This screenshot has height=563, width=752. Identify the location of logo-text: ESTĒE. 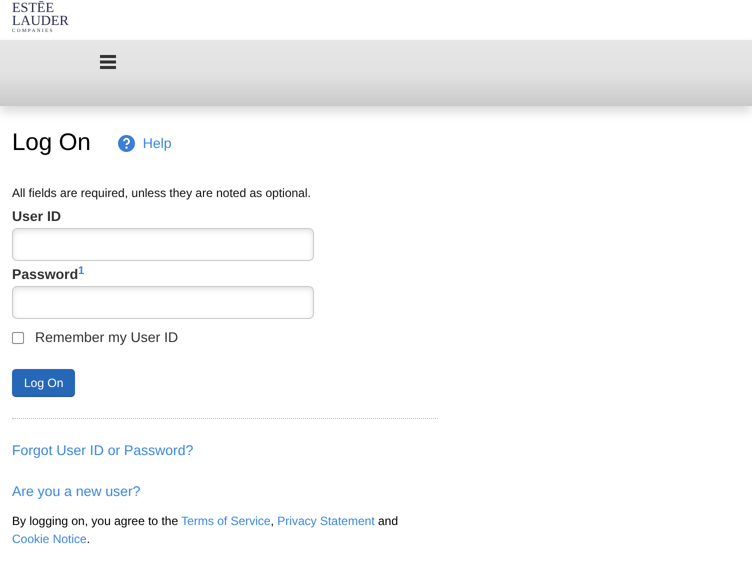
(33, 8).